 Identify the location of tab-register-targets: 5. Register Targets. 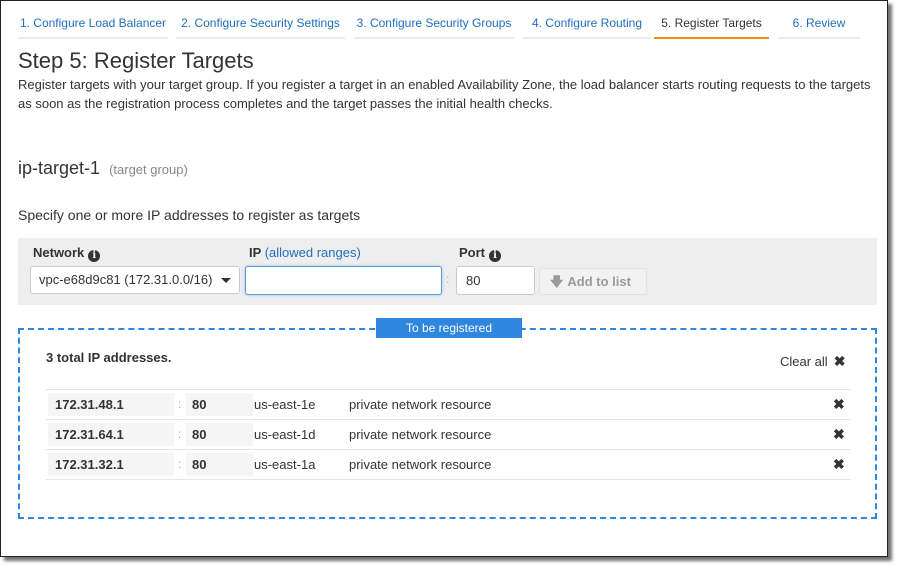
(711, 25).